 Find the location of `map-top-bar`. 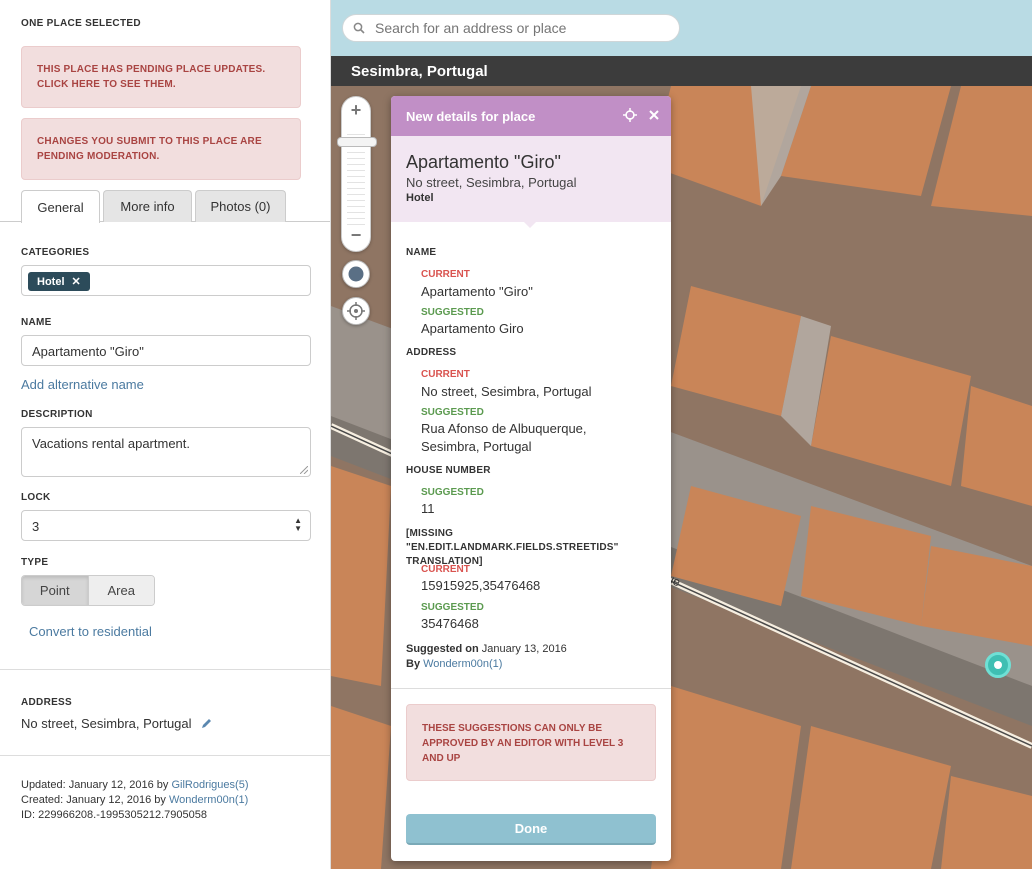

map-top-bar is located at coordinates (681, 28).